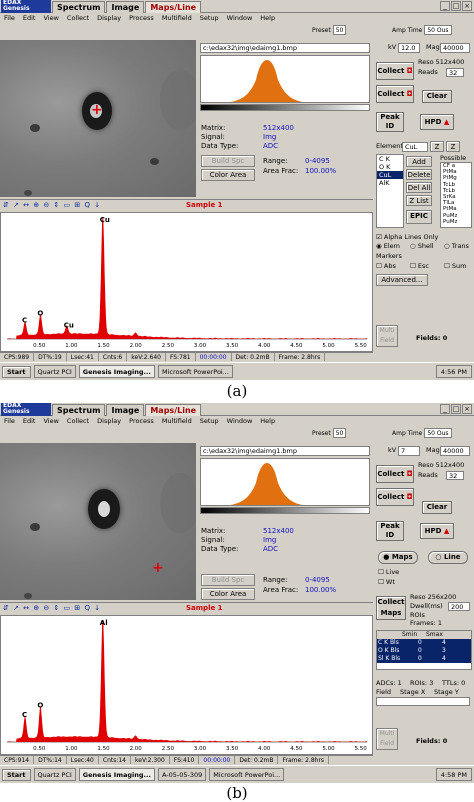 The image size is (474, 802). I want to click on elem-radio: ◉ Elem, so click(388, 246).